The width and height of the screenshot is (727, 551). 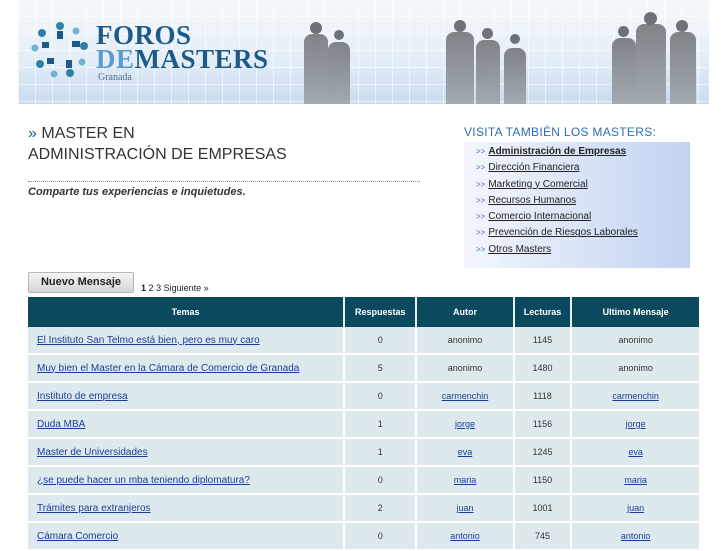 I want to click on site-logo: FOROS DEMASTERS Granada, so click(x=148, y=49).